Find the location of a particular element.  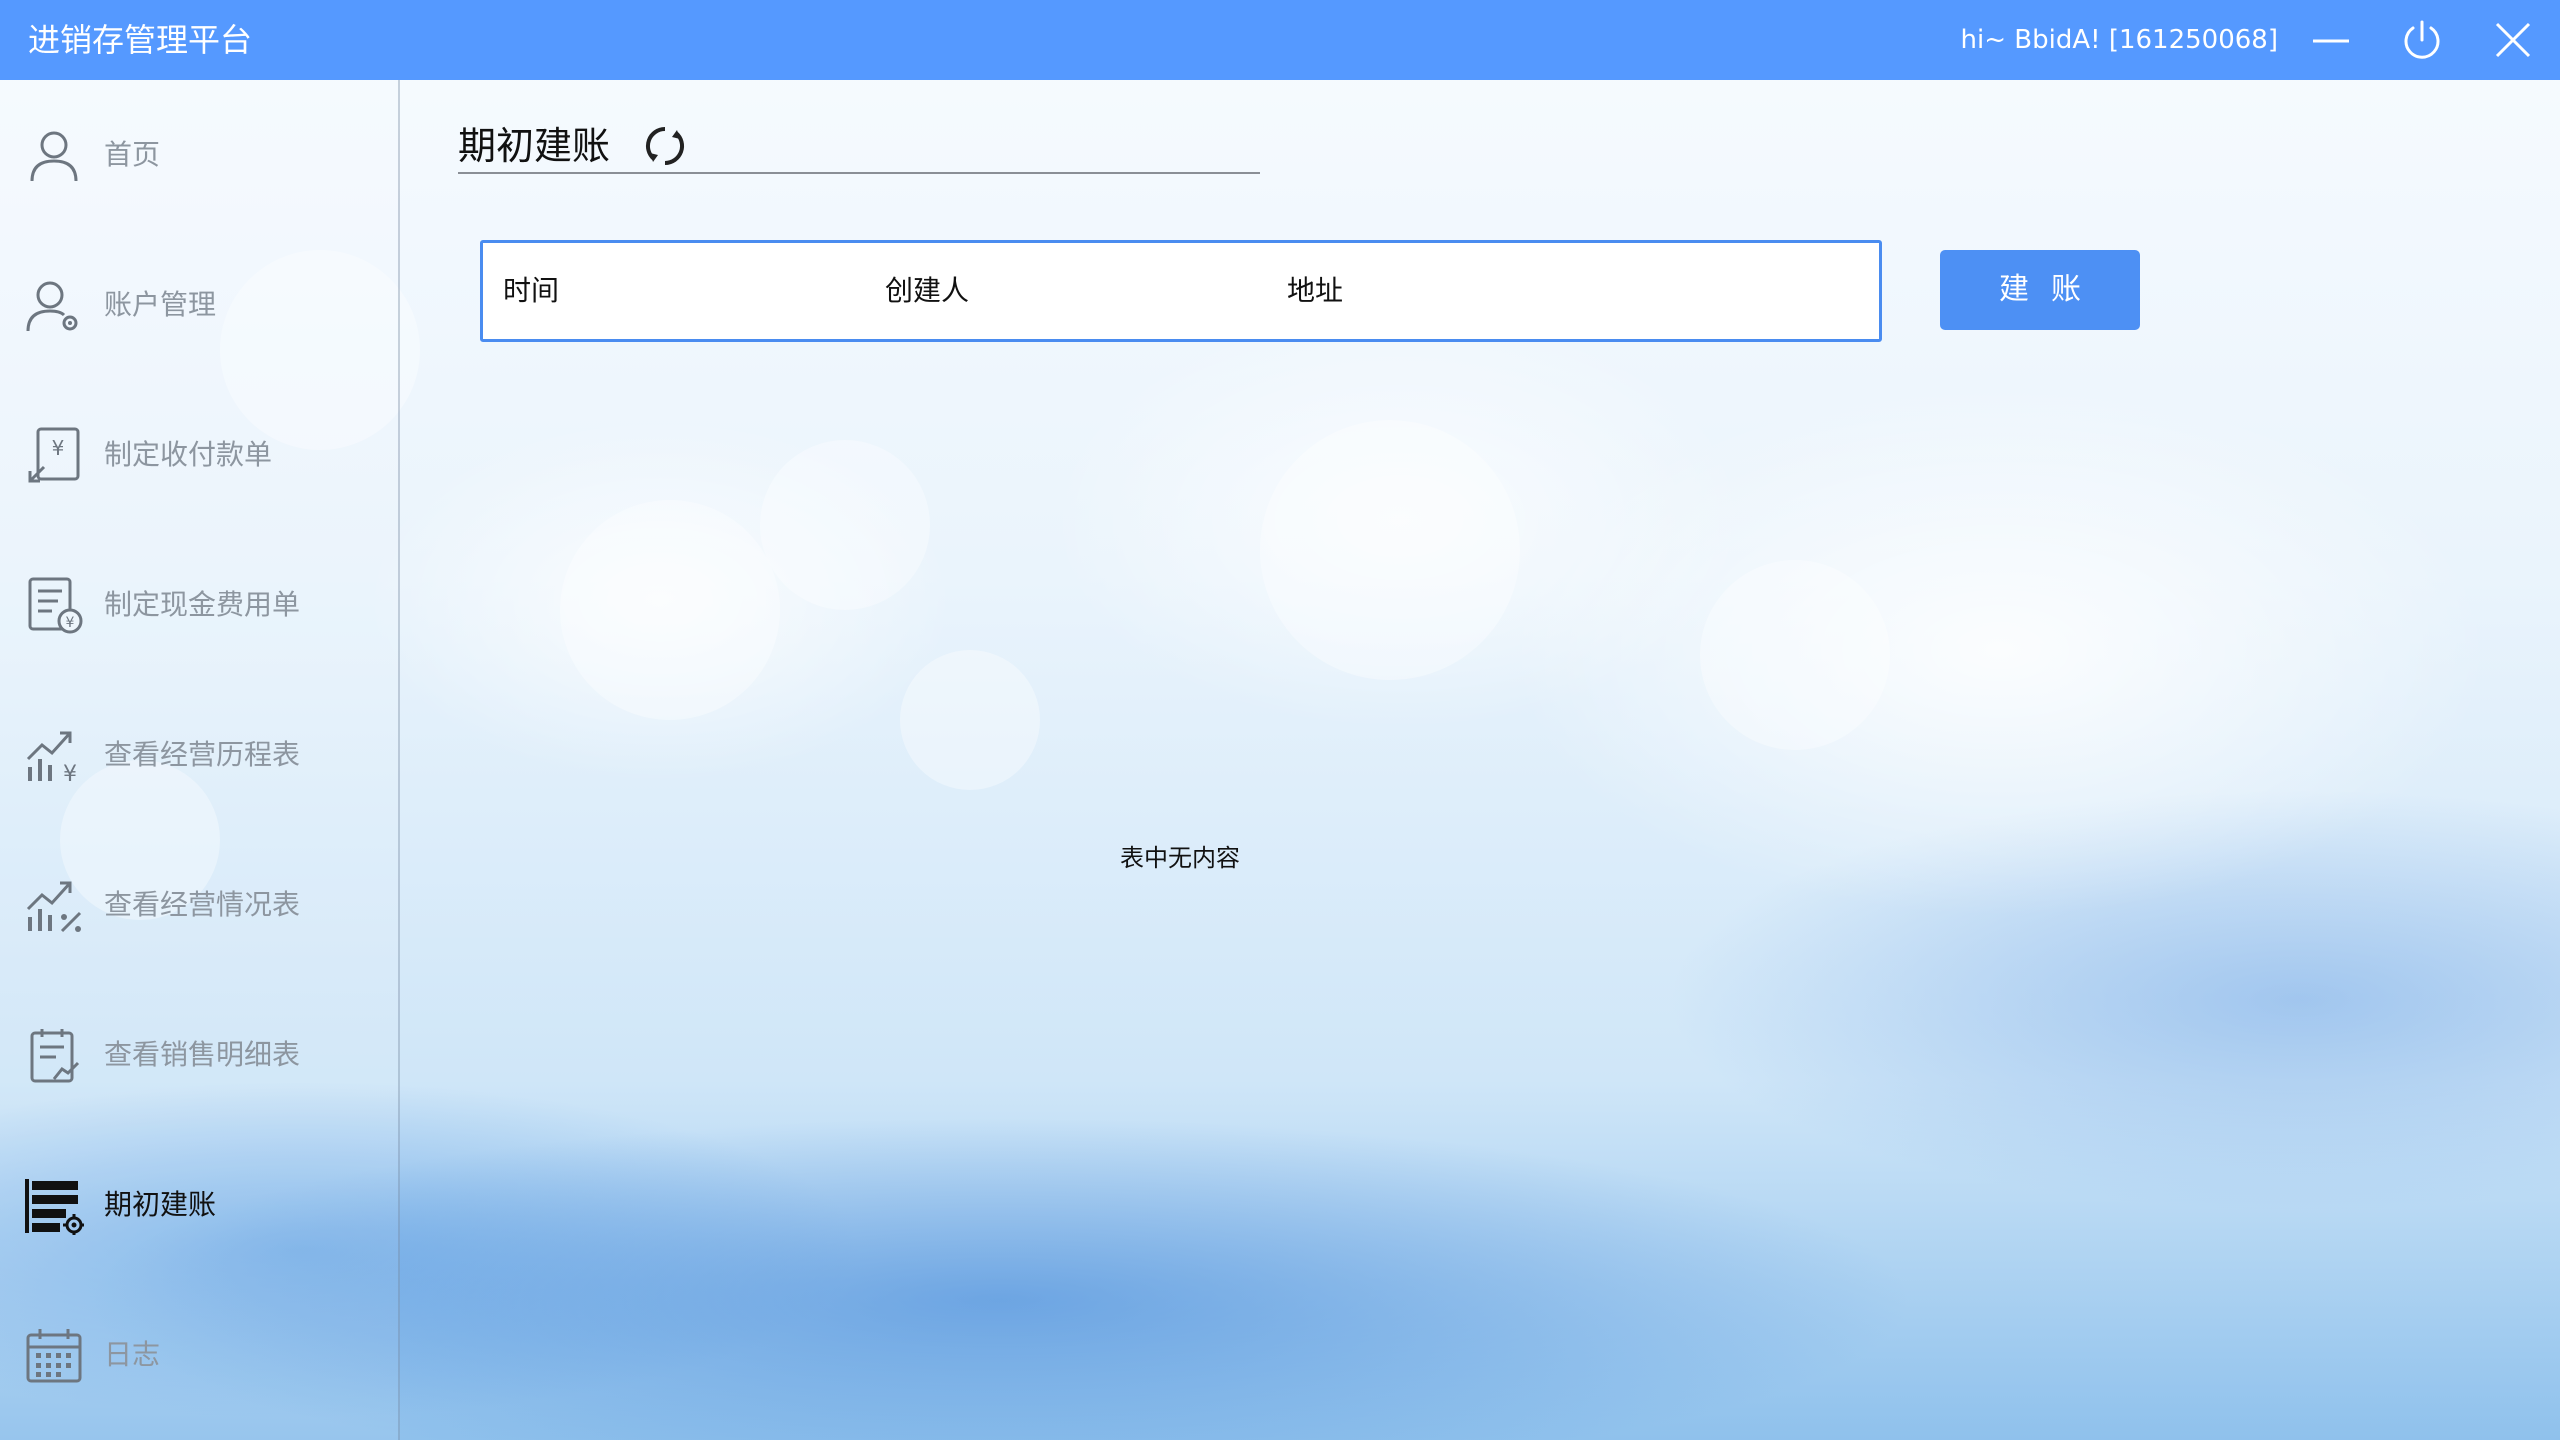

sidebar-item-payment: ¥ 制定收付款单 is located at coordinates (199, 455).